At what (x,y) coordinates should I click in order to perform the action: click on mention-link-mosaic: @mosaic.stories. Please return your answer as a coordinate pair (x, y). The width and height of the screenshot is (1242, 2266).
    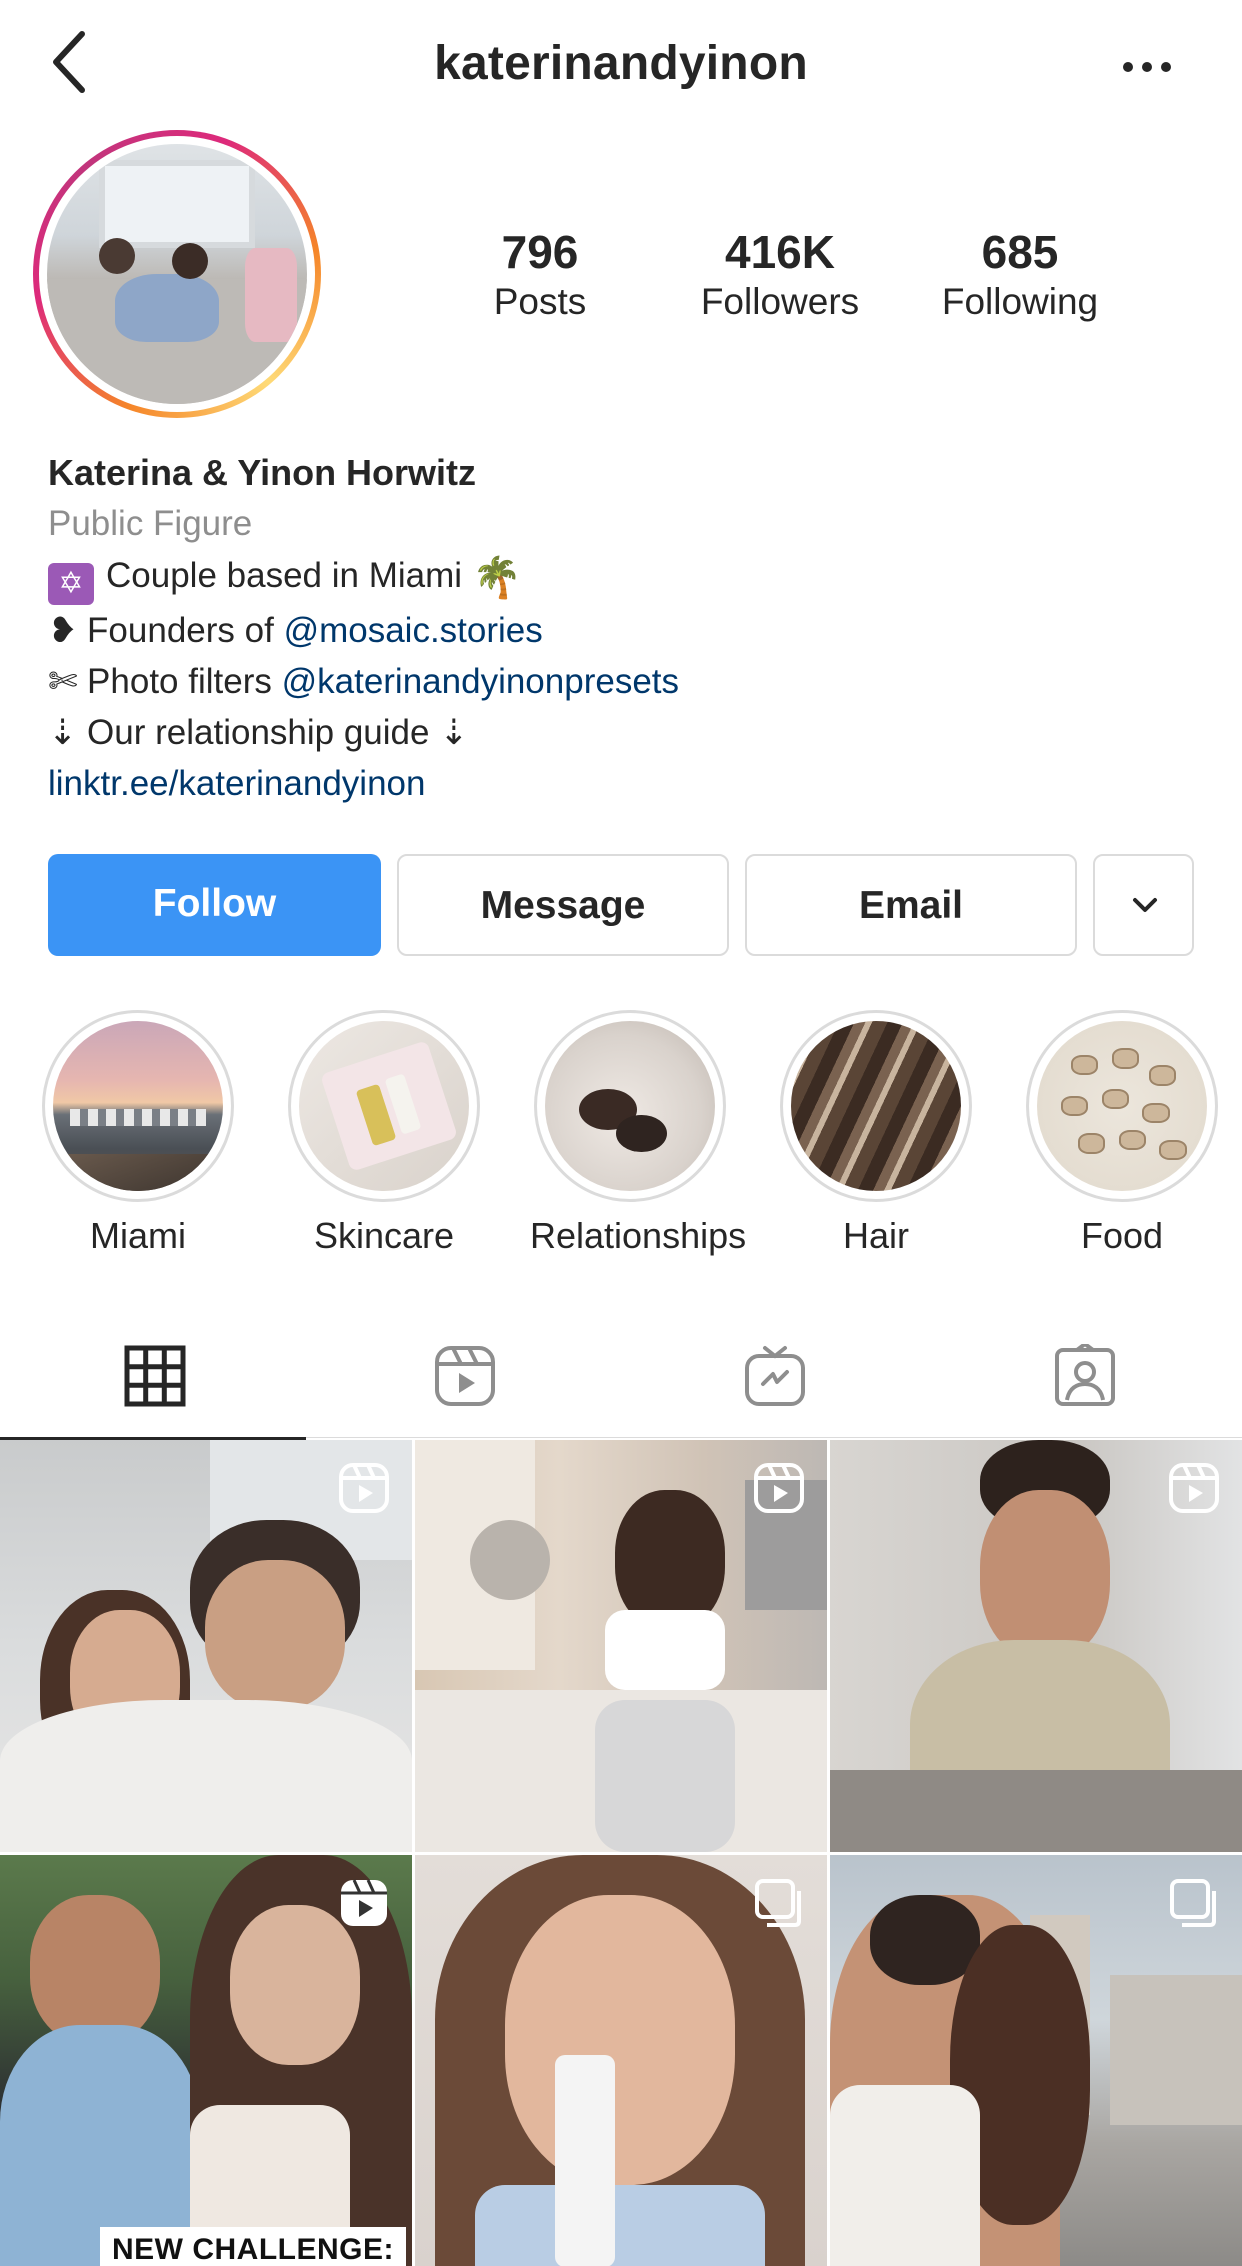
    Looking at the image, I should click on (413, 630).